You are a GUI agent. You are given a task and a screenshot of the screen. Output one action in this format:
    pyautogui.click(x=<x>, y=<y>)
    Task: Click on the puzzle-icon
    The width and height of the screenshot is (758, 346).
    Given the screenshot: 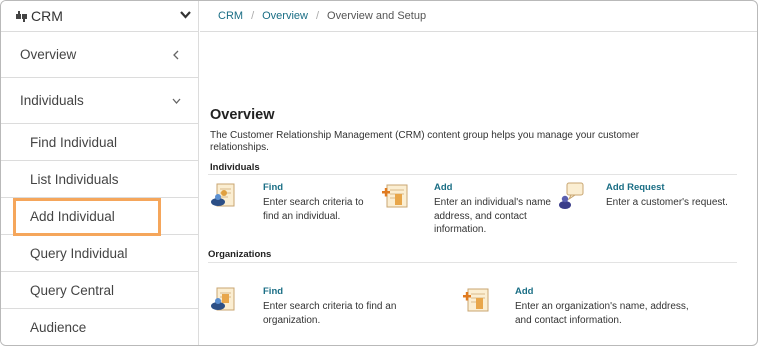 What is the action you would take?
    pyautogui.click(x=22, y=16)
    